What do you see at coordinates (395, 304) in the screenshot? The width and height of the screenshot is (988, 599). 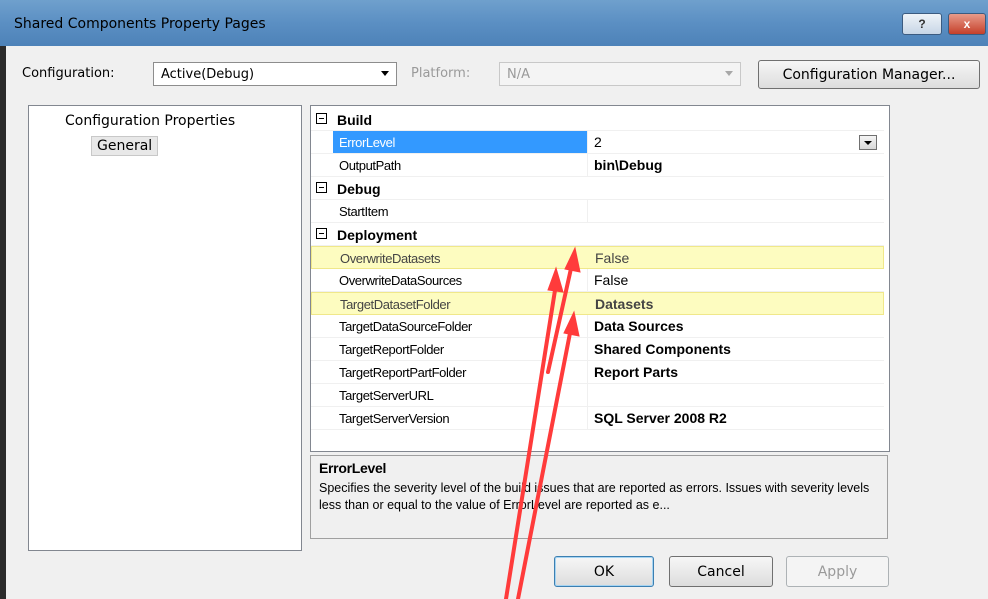 I see `property-name: TargetDatasetFolder` at bounding box center [395, 304].